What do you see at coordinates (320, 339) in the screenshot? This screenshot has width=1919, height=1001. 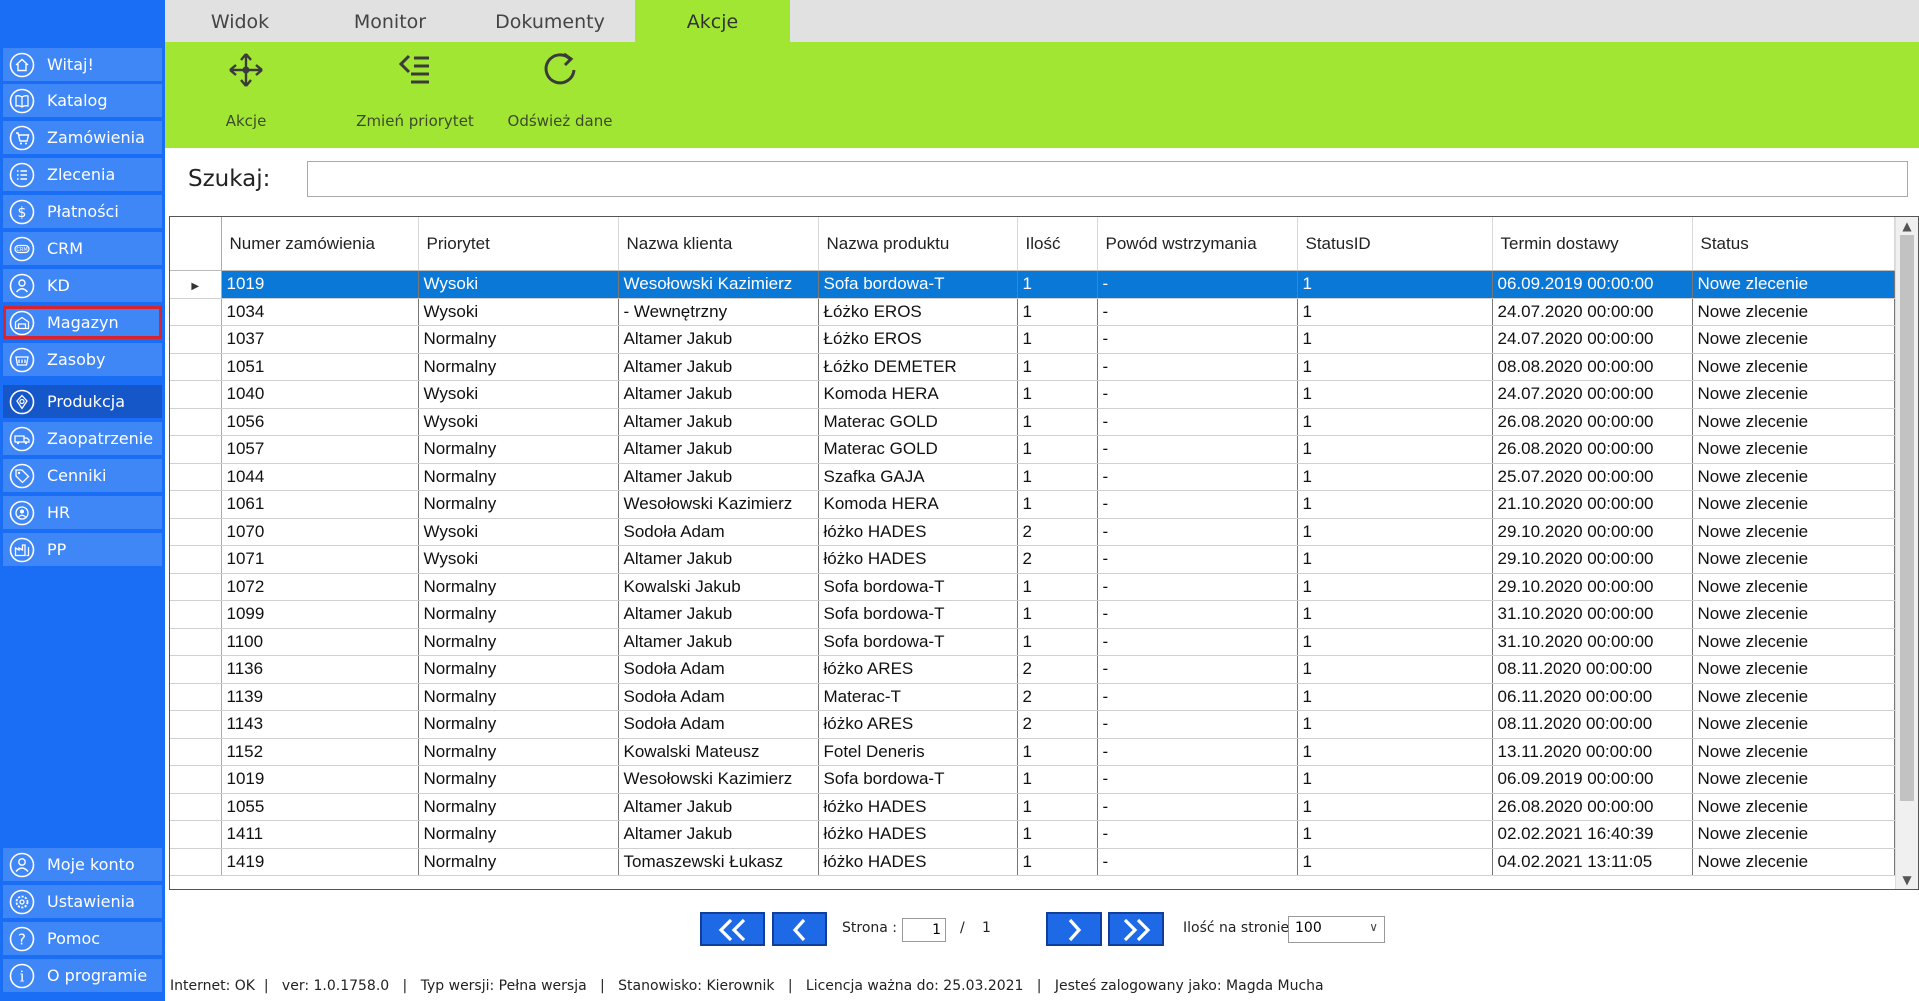 I see `cell-numer: 1037` at bounding box center [320, 339].